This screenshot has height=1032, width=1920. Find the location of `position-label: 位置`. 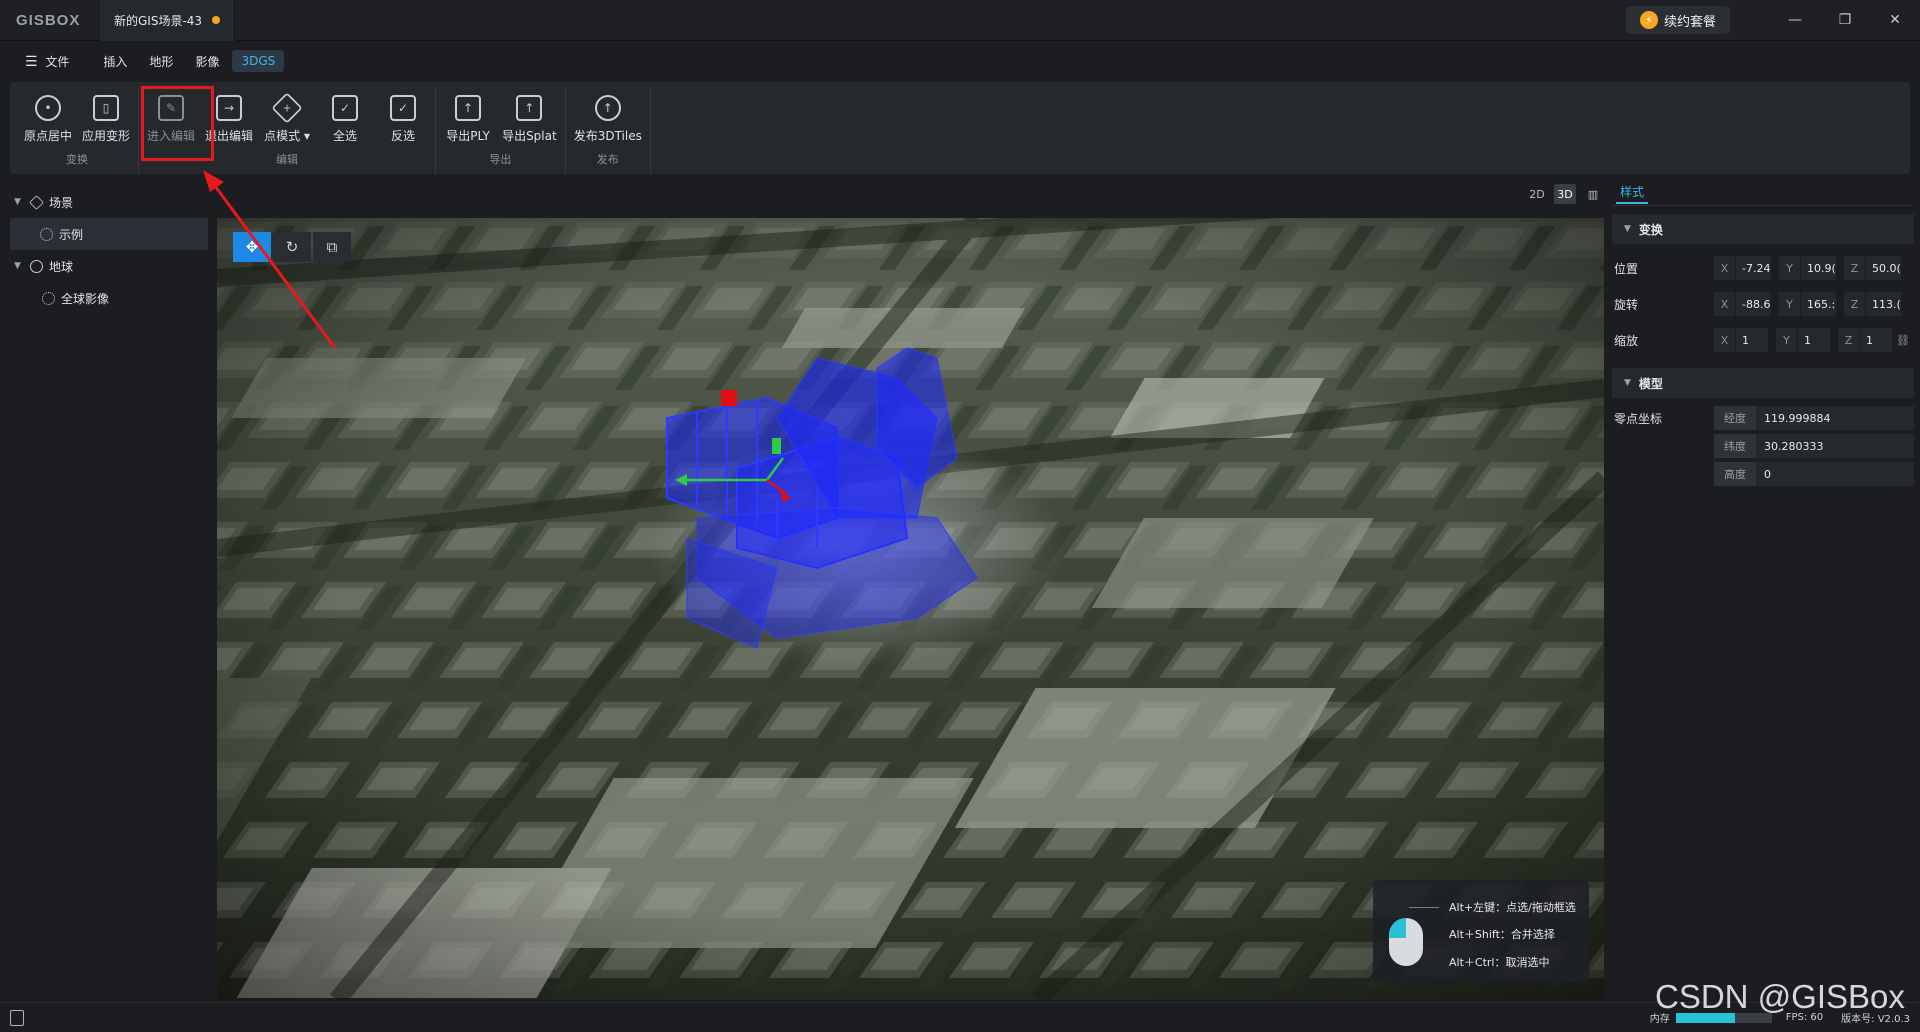

position-label: 位置 is located at coordinates (1626, 268).